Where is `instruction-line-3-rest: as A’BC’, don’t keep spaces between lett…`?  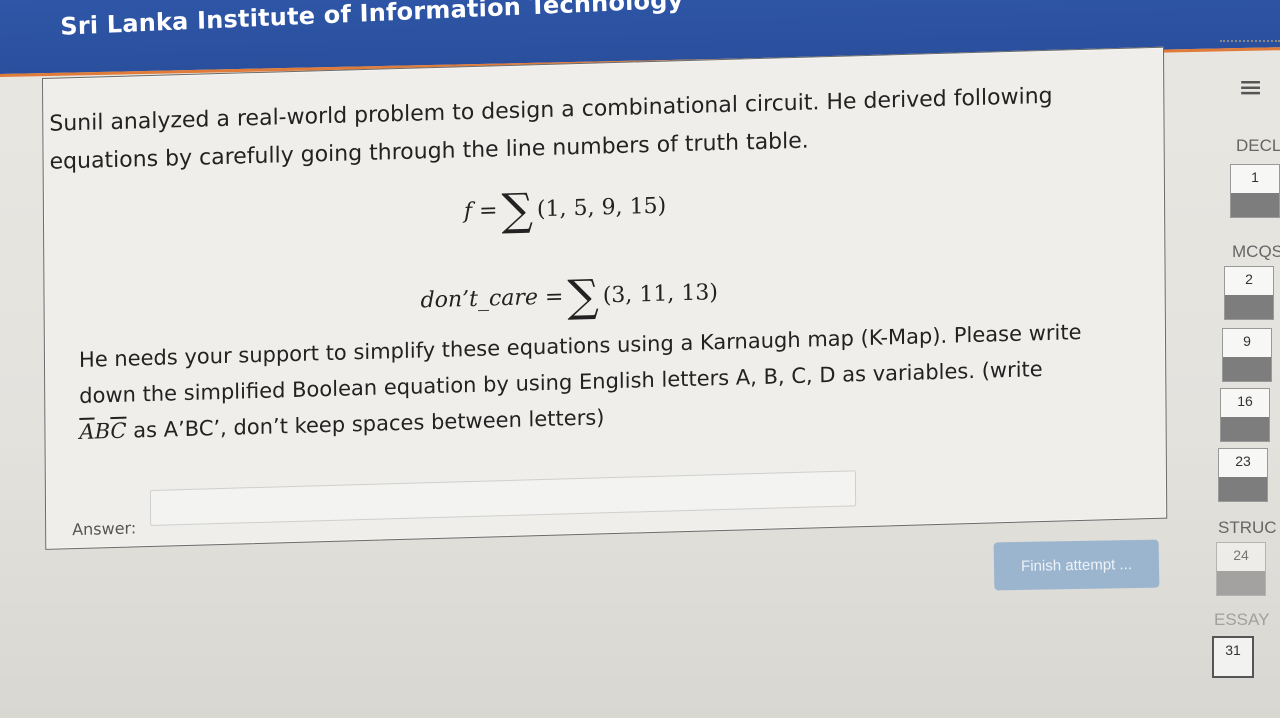 instruction-line-3-rest: as A’BC’, don’t keep spaces between lett… is located at coordinates (365, 424).